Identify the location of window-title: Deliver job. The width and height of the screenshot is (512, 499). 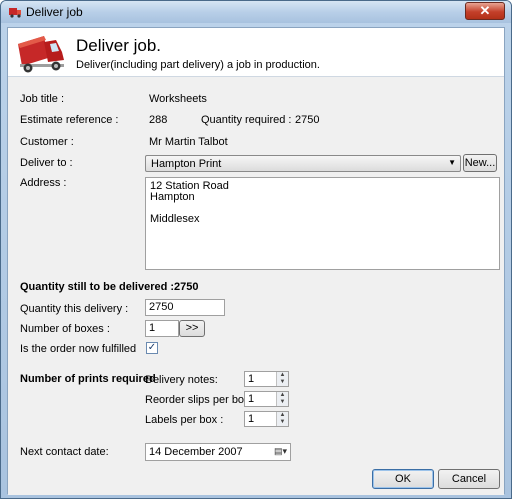
(54, 12).